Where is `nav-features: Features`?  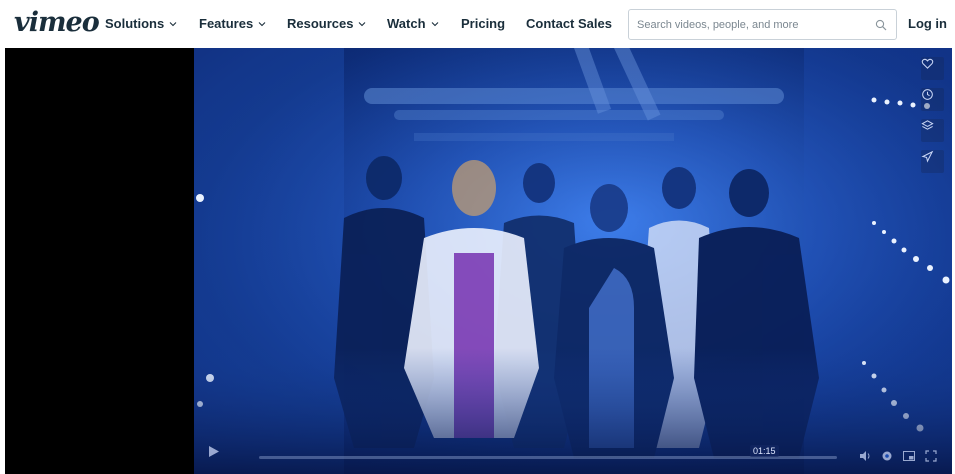 nav-features: Features is located at coordinates (233, 24).